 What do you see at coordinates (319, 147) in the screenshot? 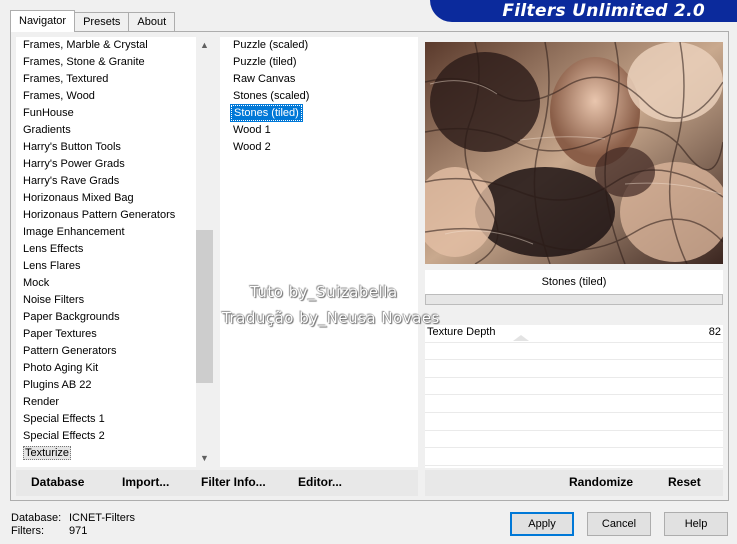
I see `filter-item: Wood 2` at bounding box center [319, 147].